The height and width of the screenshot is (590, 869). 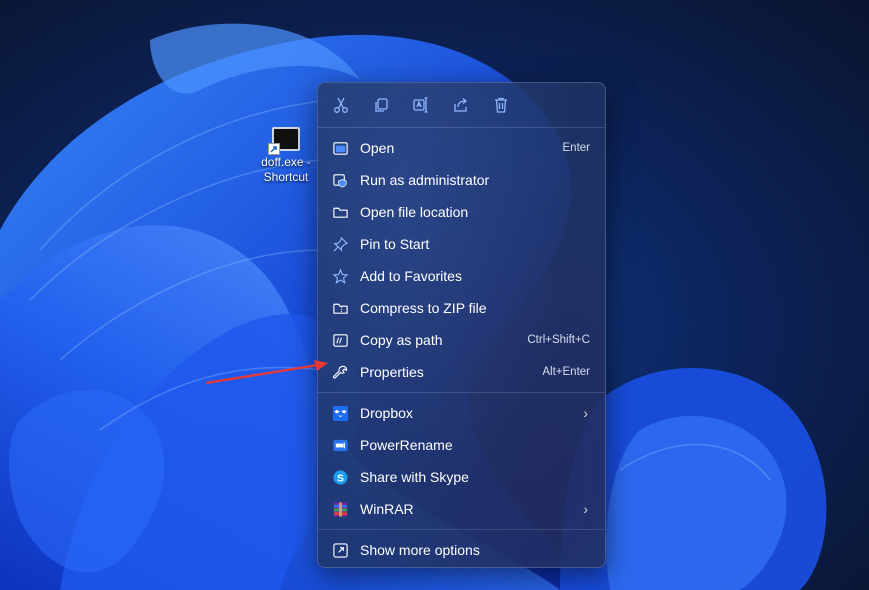 I want to click on menu-item-label: Compress to ZIP file, so click(x=423, y=308).